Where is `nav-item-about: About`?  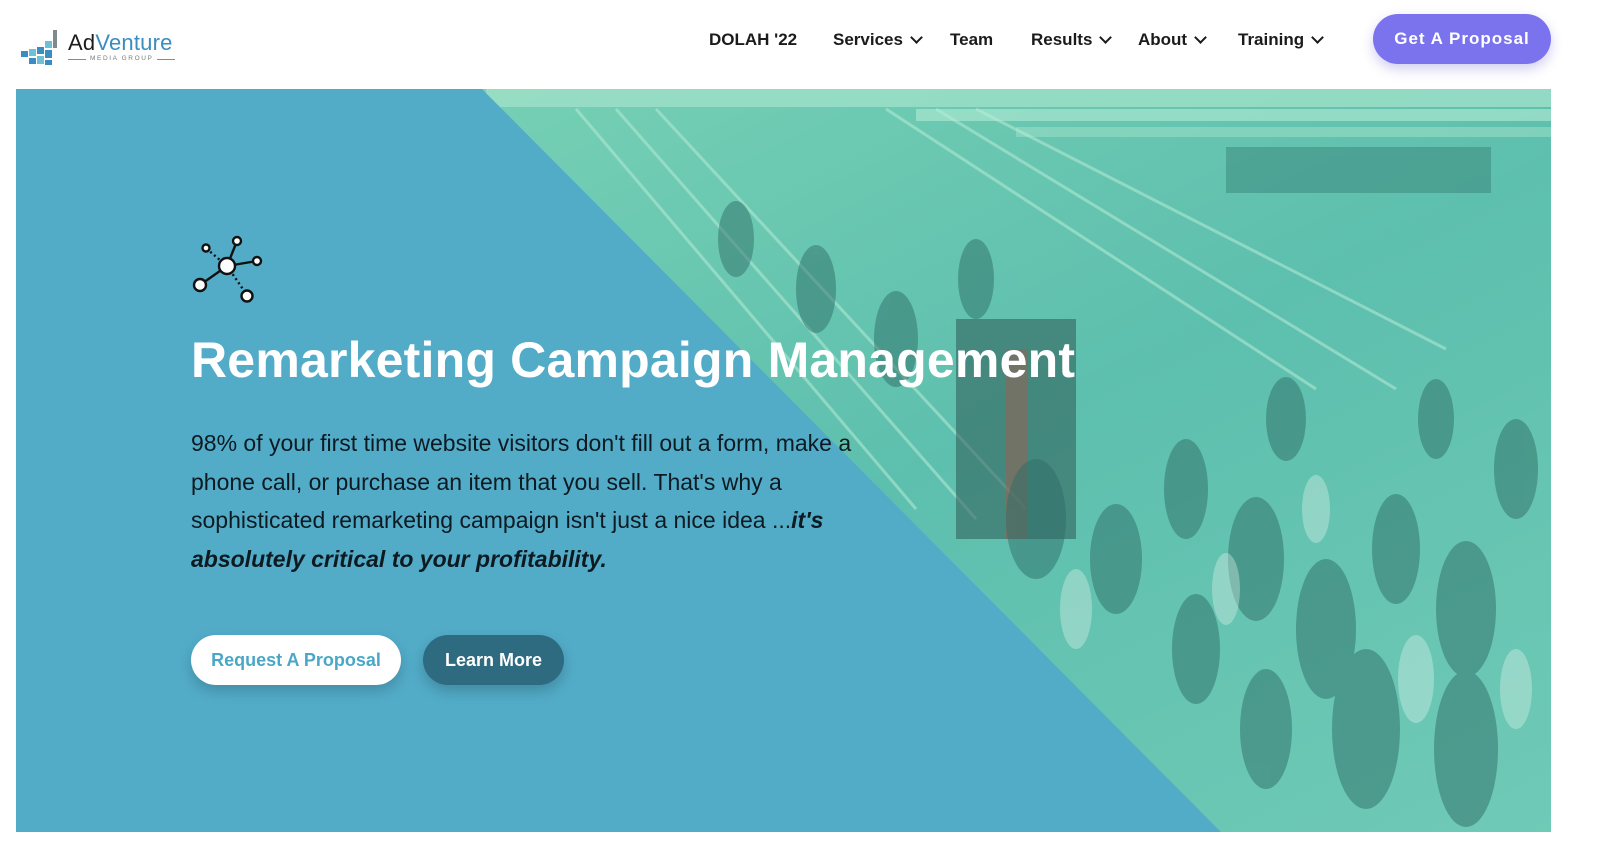 nav-item-about: About is located at coordinates (1172, 40).